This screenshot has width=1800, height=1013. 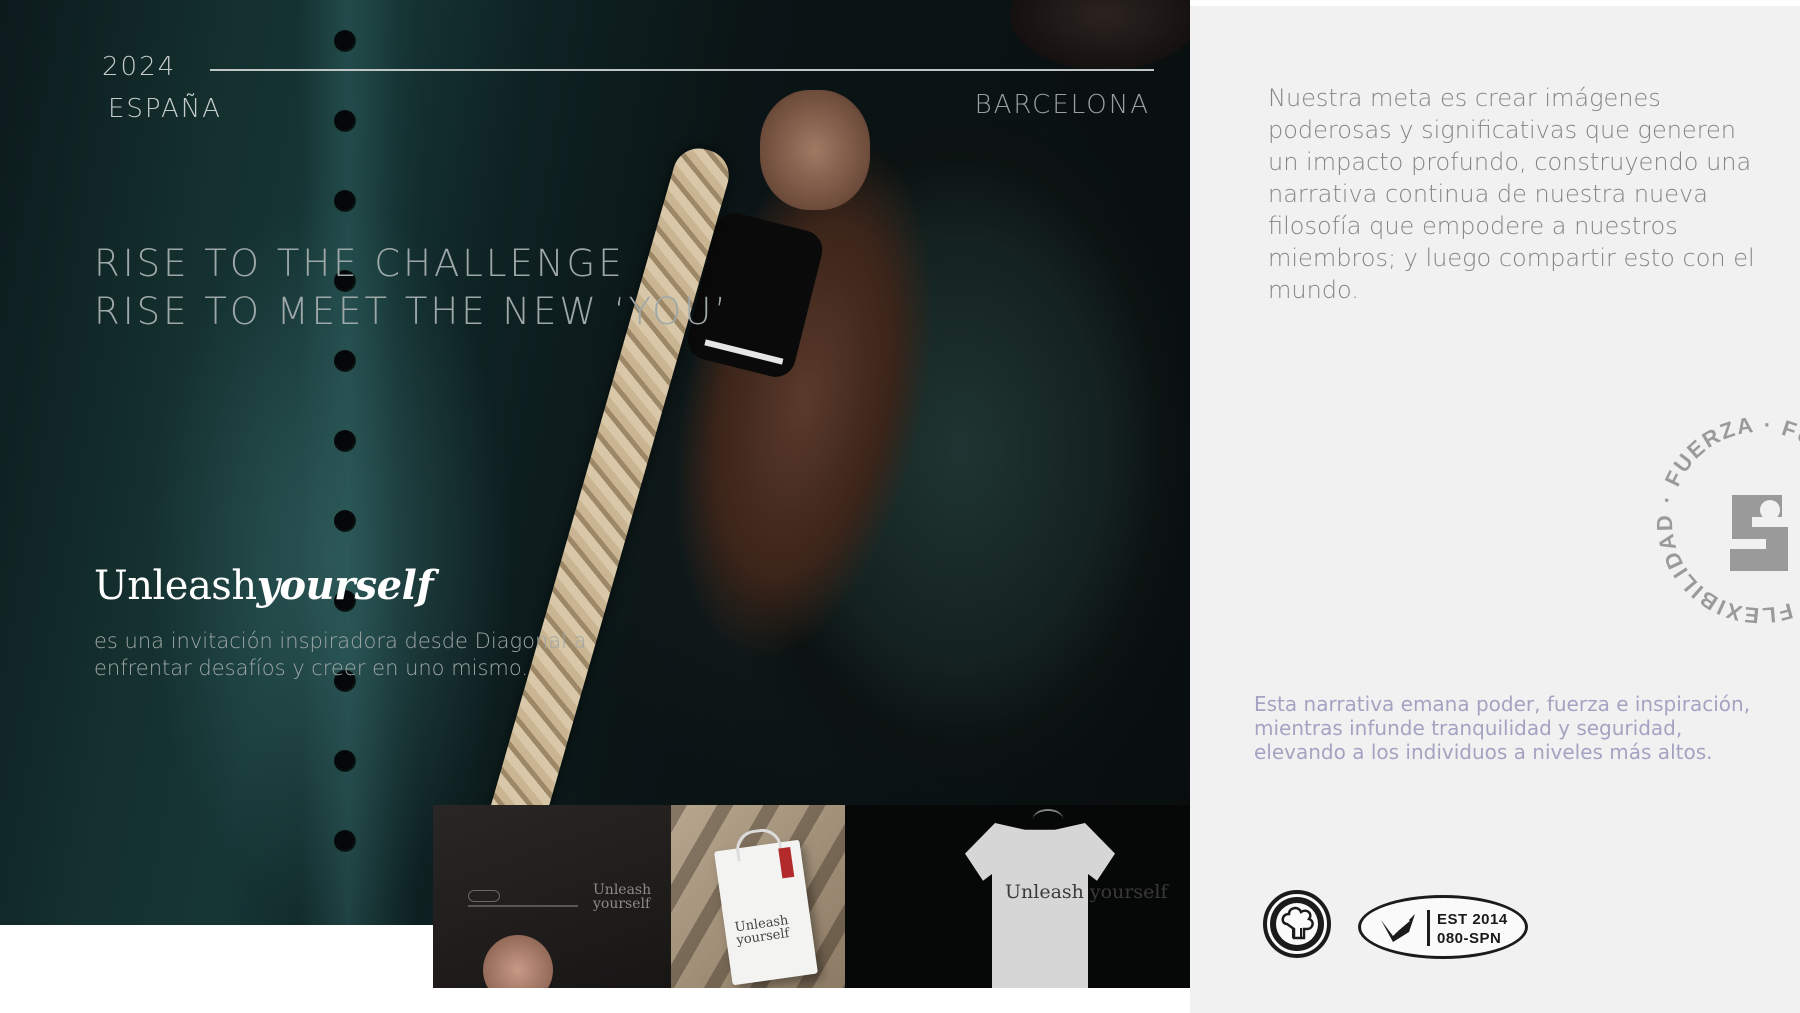 What do you see at coordinates (175, 586) in the screenshot?
I see `brand-regular: Unleash` at bounding box center [175, 586].